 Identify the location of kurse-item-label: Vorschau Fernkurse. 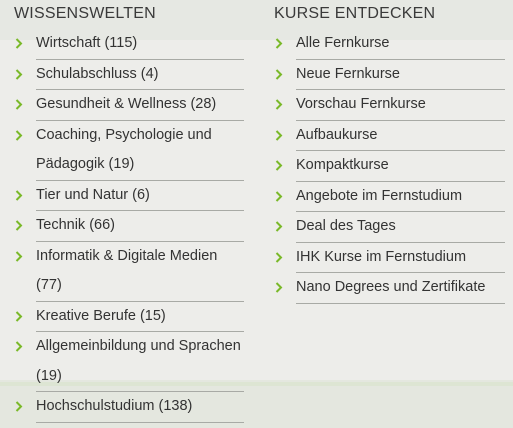
(361, 104).